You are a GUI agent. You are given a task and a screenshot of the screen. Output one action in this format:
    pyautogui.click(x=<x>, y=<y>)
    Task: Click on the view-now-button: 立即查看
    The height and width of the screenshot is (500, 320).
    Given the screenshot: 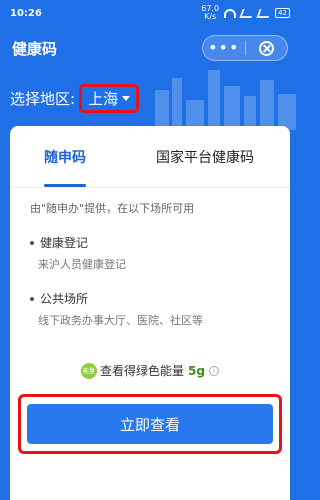 What is the action you would take?
    pyautogui.click(x=150, y=424)
    